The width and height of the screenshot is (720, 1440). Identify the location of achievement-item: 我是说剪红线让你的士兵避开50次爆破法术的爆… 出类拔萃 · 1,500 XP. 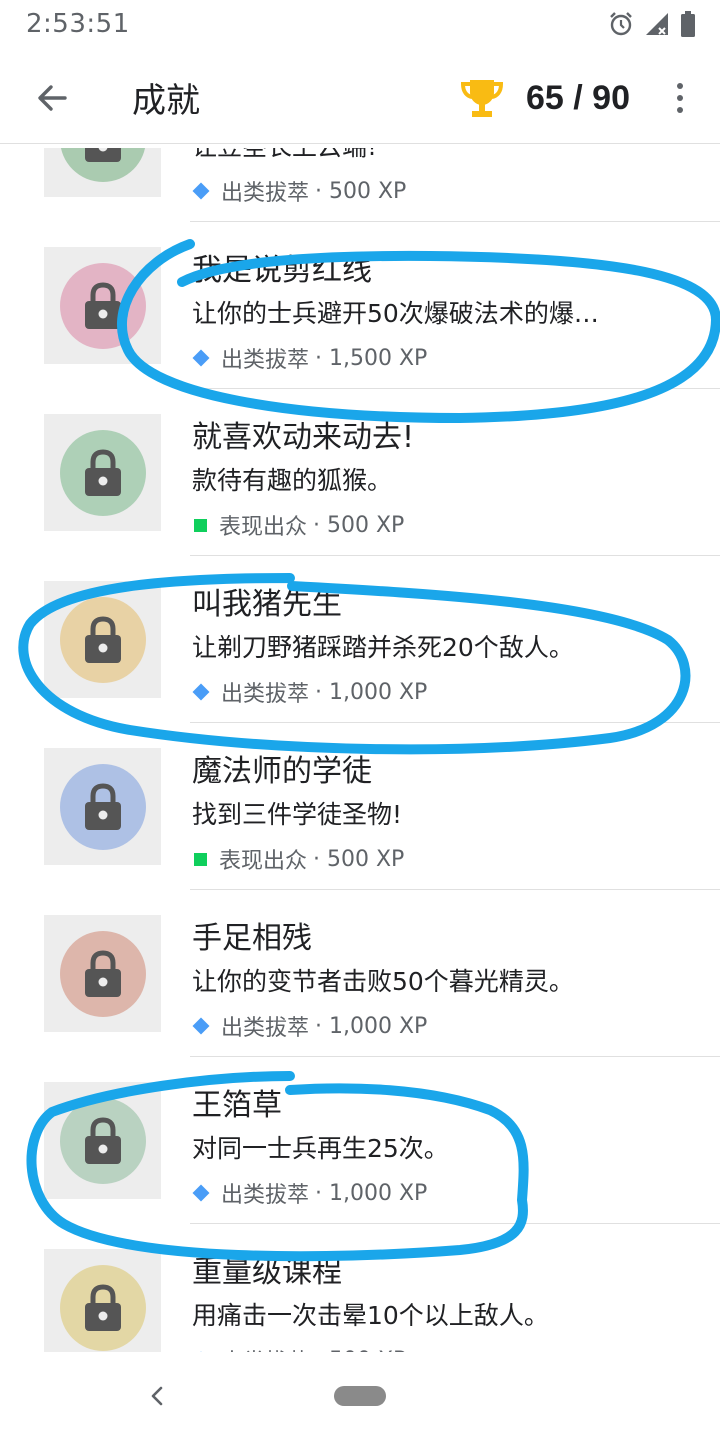
(360, 304).